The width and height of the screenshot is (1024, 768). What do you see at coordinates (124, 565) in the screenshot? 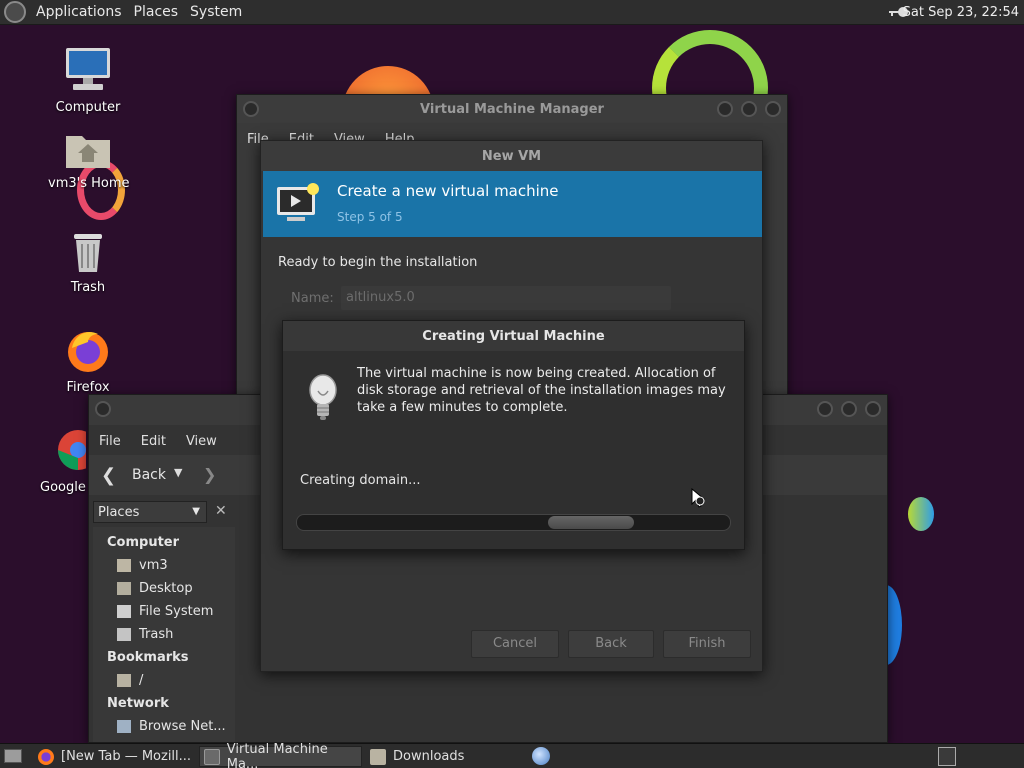
I see `home-icon` at bounding box center [124, 565].